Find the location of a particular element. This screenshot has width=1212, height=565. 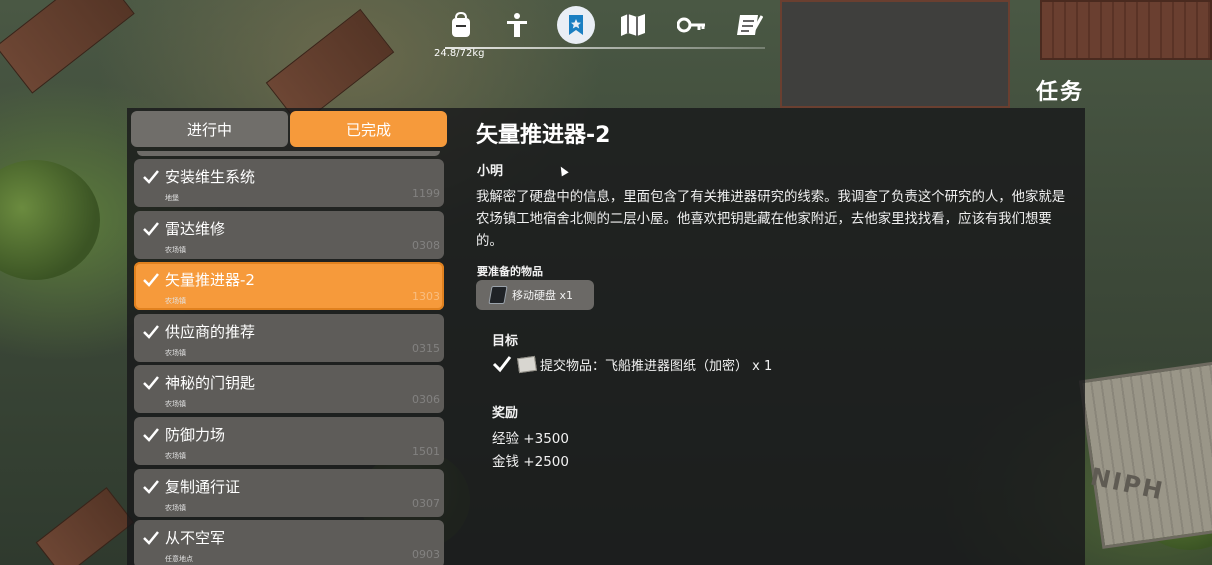

map-icon is located at coordinates (633, 25).